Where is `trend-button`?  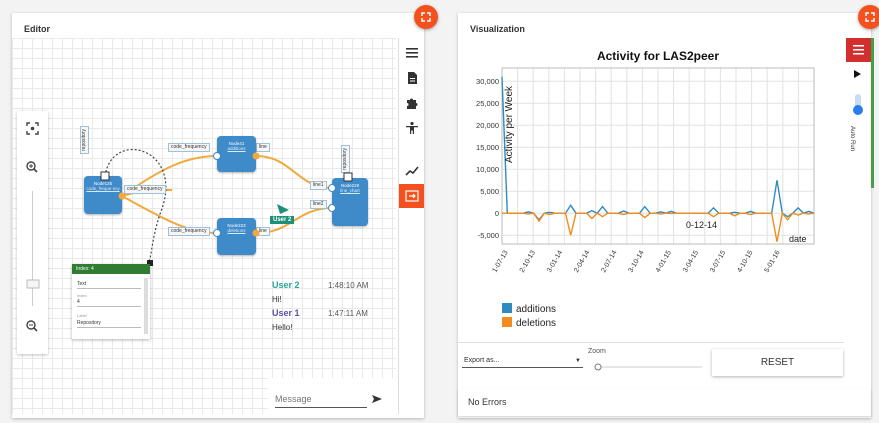 trend-button is located at coordinates (411, 171).